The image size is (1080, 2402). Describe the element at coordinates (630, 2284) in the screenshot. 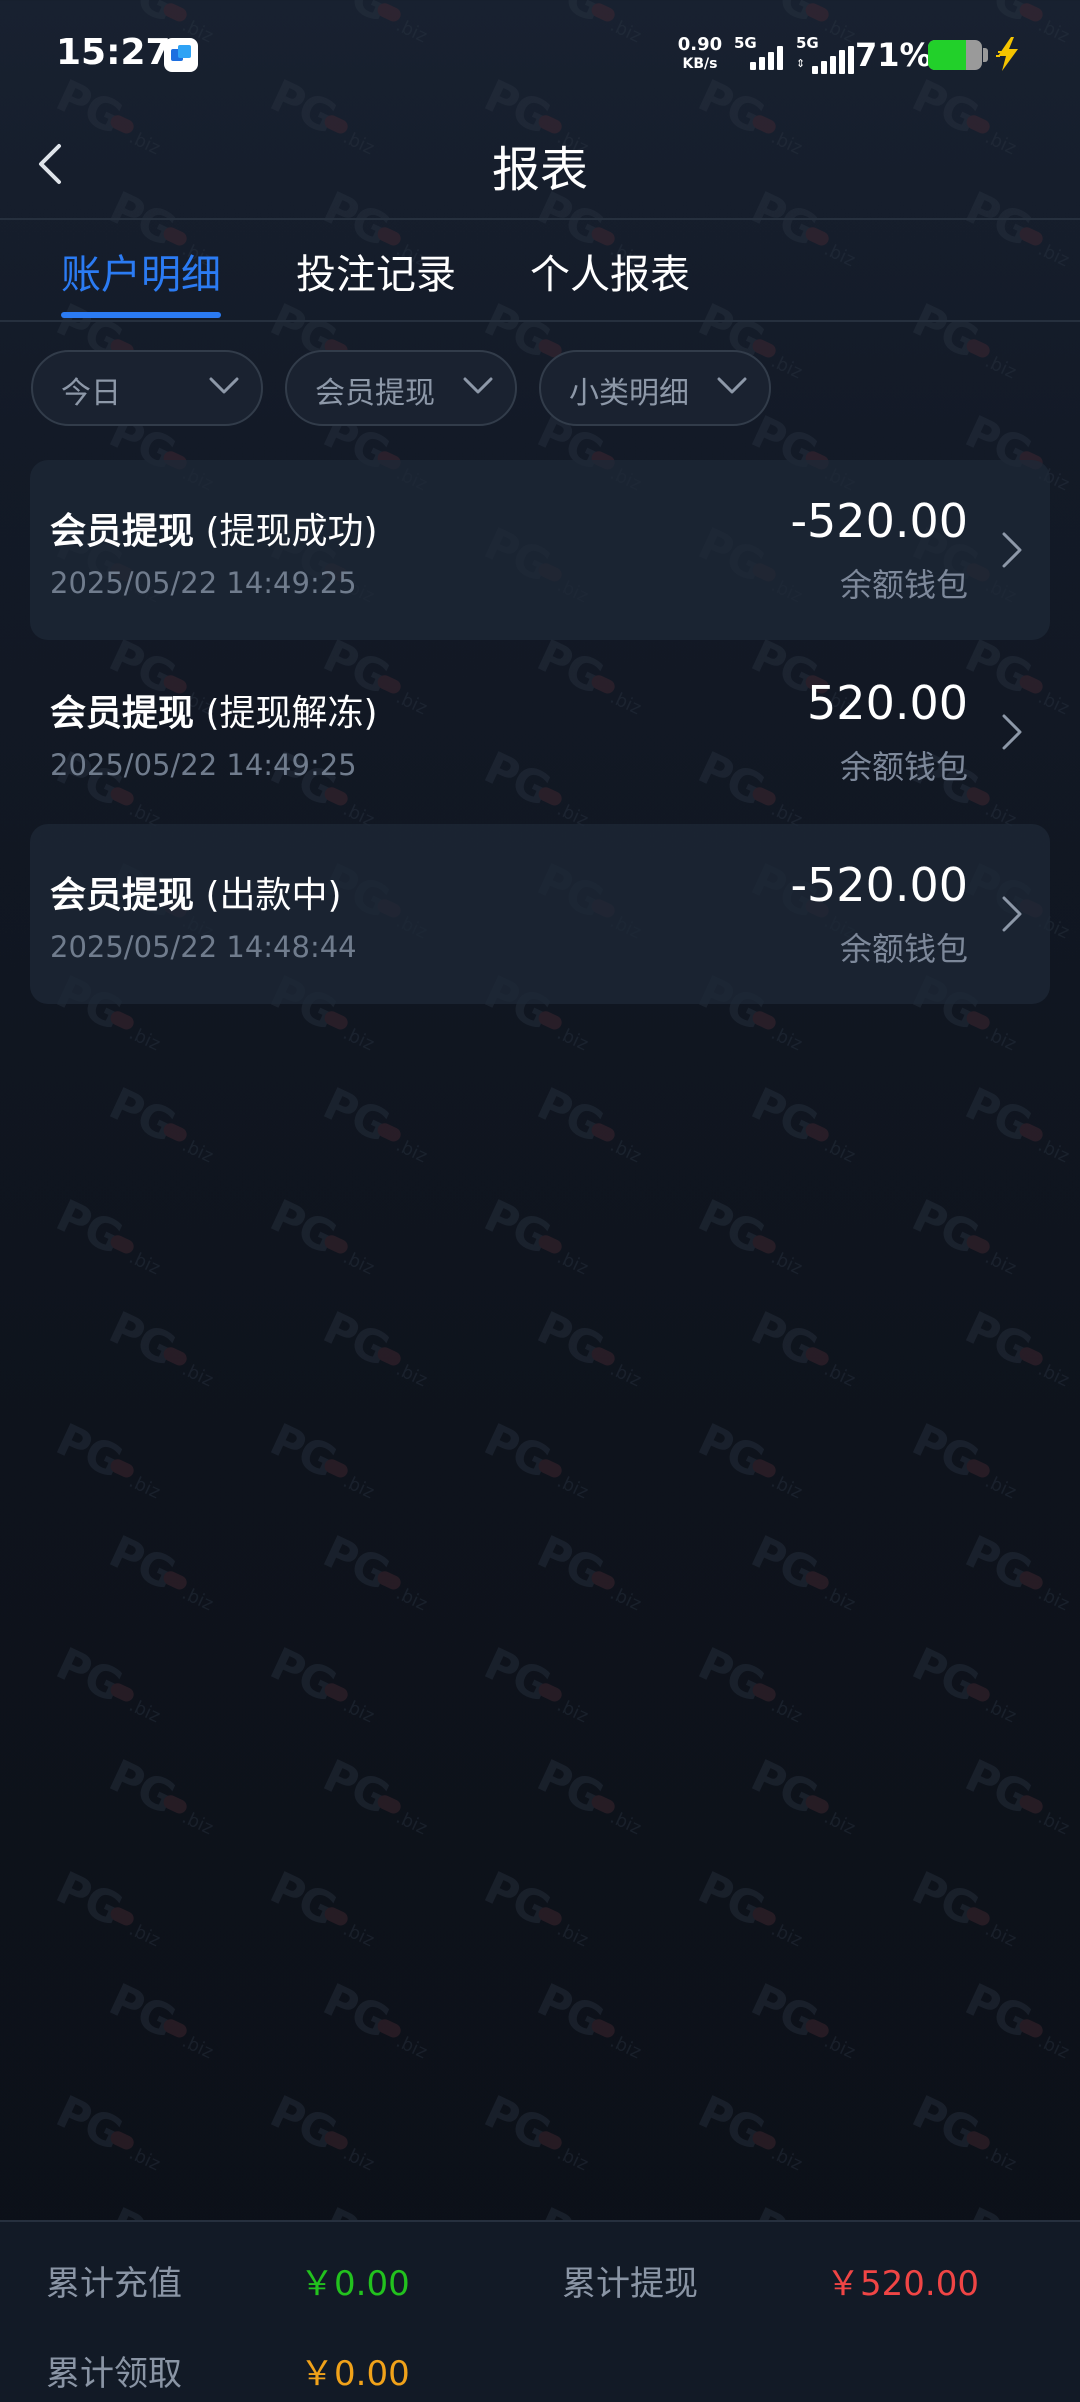

I see `total-withdraw-label: 累计提现` at that location.